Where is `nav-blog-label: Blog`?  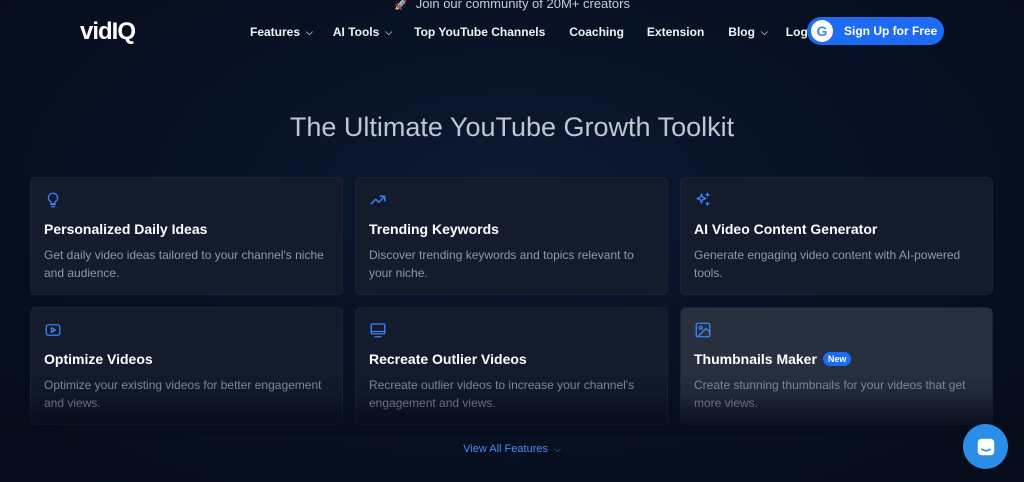 nav-blog-label: Blog is located at coordinates (741, 32).